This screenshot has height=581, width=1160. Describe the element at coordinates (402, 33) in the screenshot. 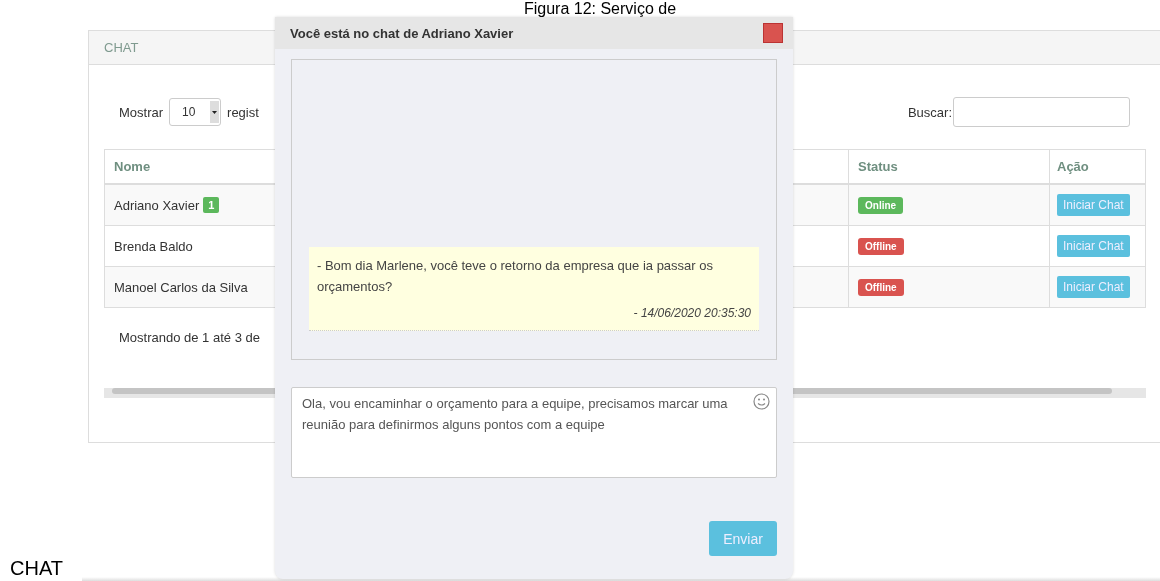

I see `dialog-title: Você está no chat de Adriano Xavier` at that location.